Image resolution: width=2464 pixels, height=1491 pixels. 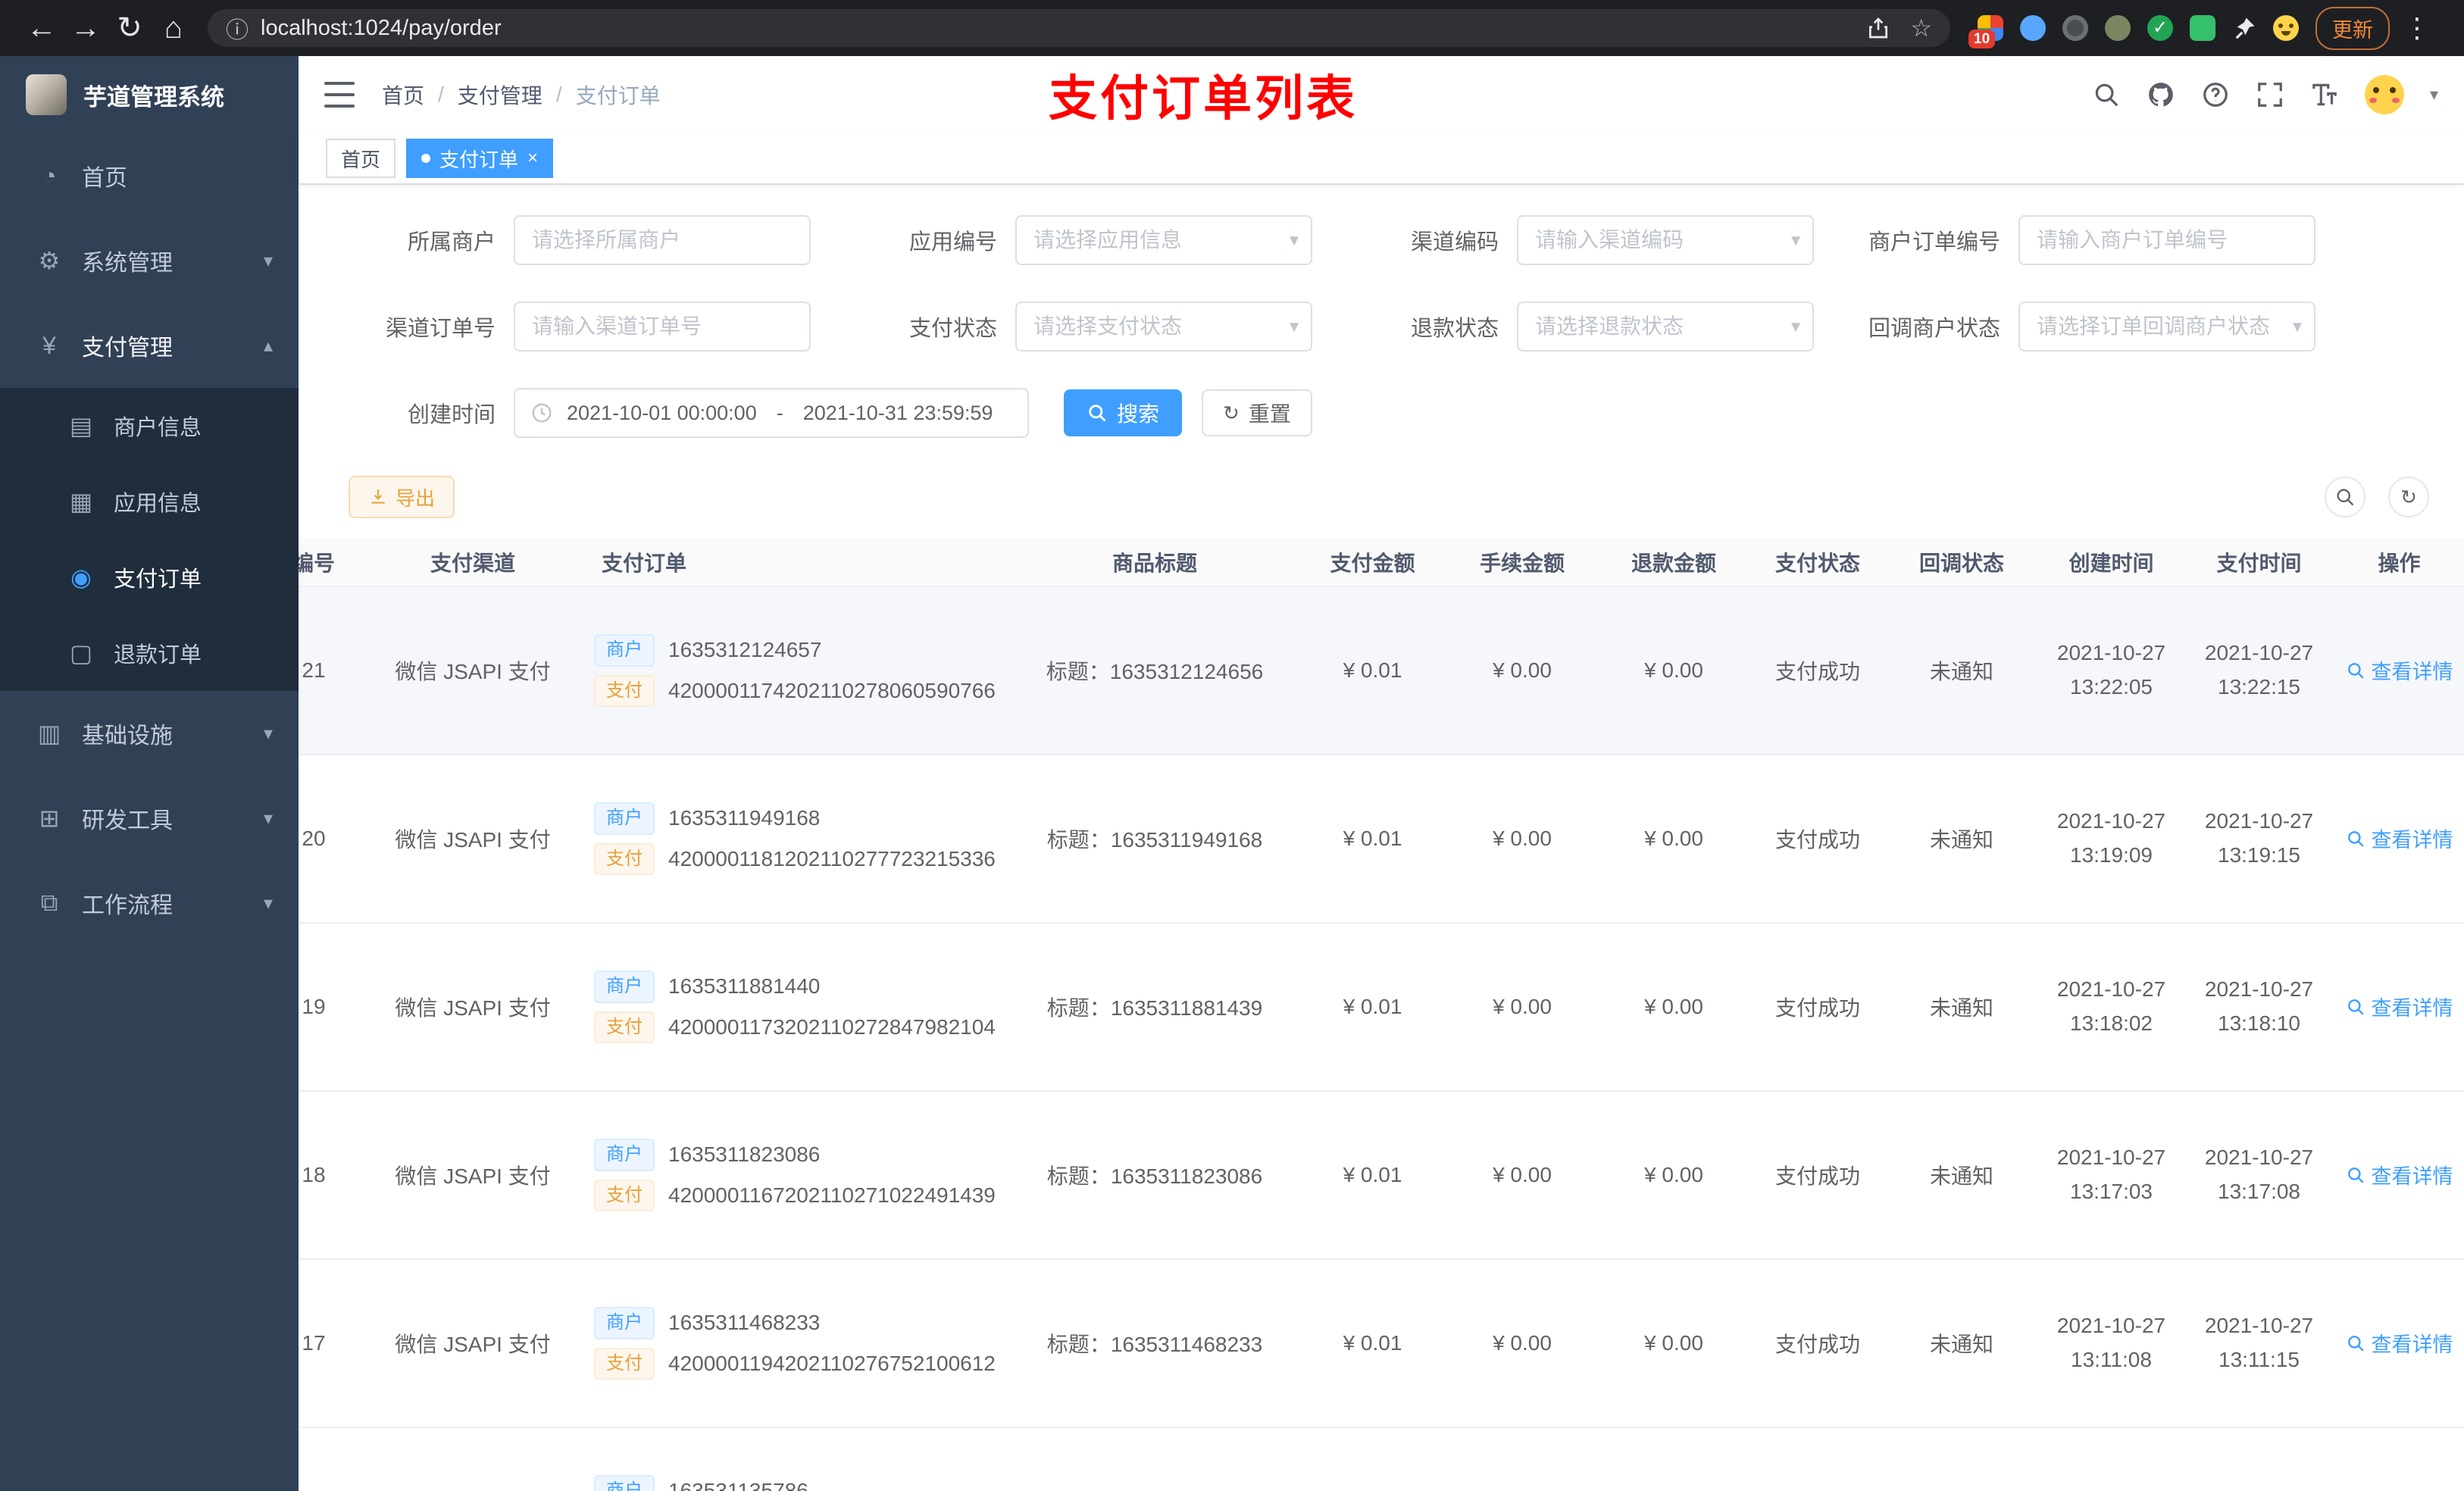 I want to click on emoji-extension-icon, so click(x=2286, y=28).